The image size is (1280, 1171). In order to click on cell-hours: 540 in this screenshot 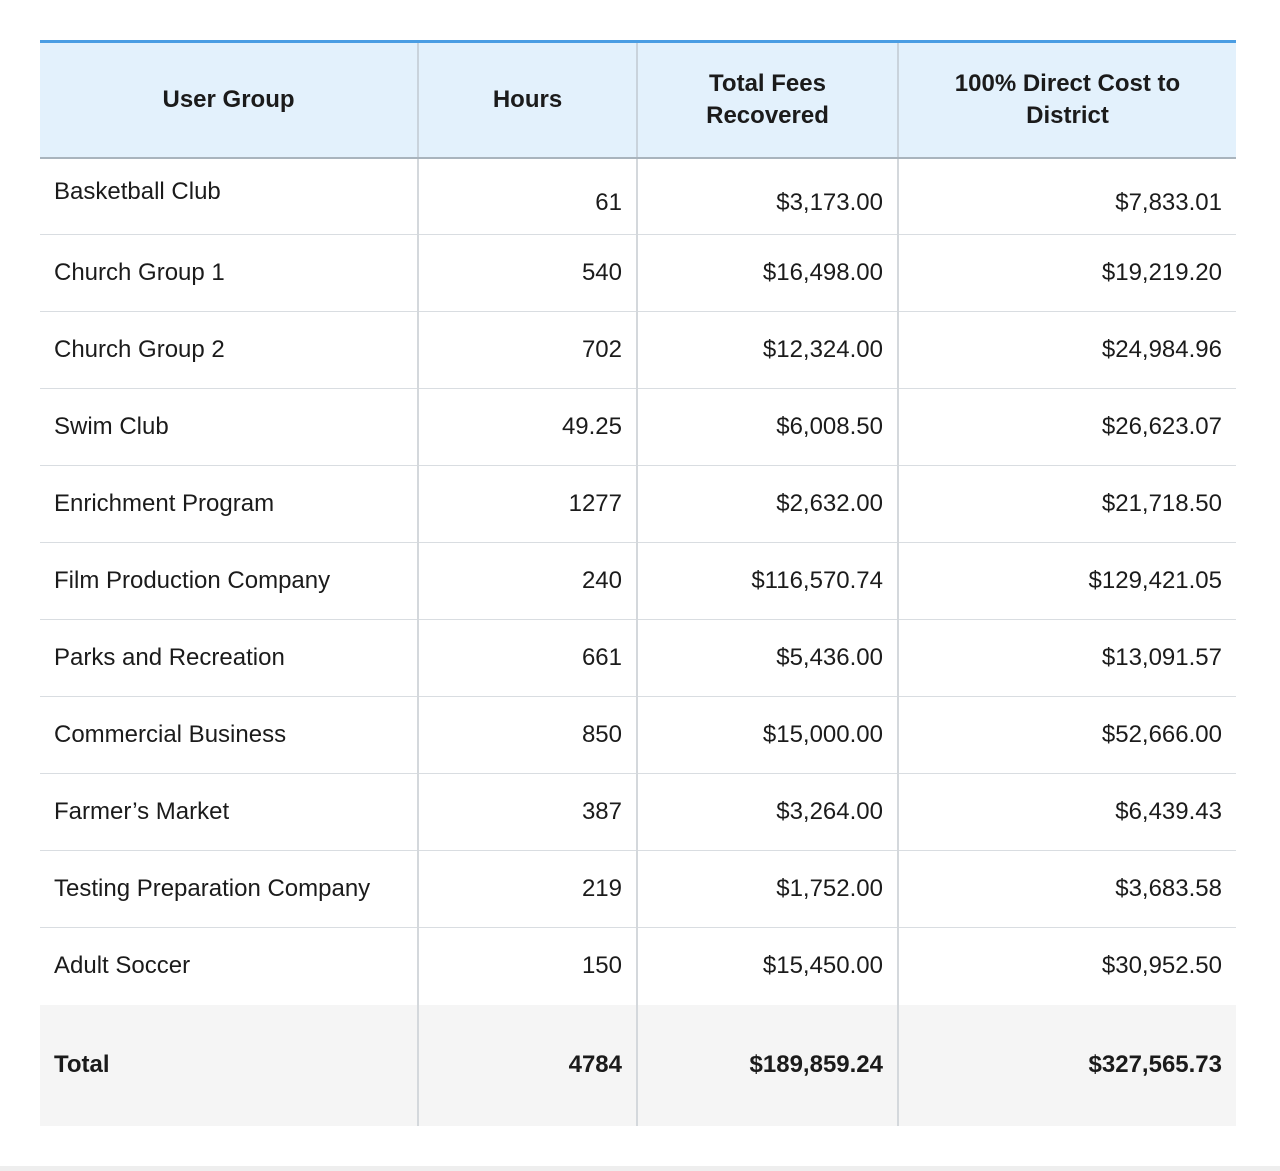, I will do `click(528, 273)`.